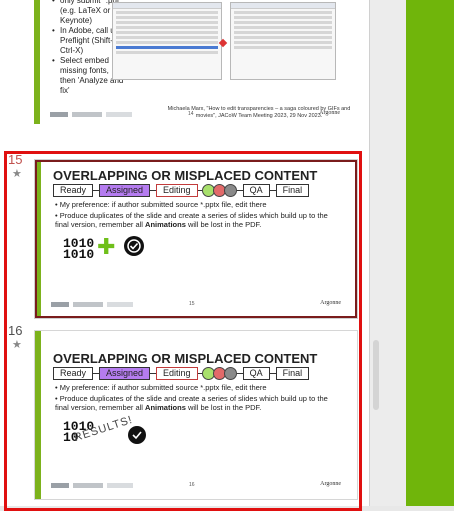 The width and height of the screenshot is (454, 511). What do you see at coordinates (387, 253) in the screenshot?
I see `vertical-scrollbar` at bounding box center [387, 253].